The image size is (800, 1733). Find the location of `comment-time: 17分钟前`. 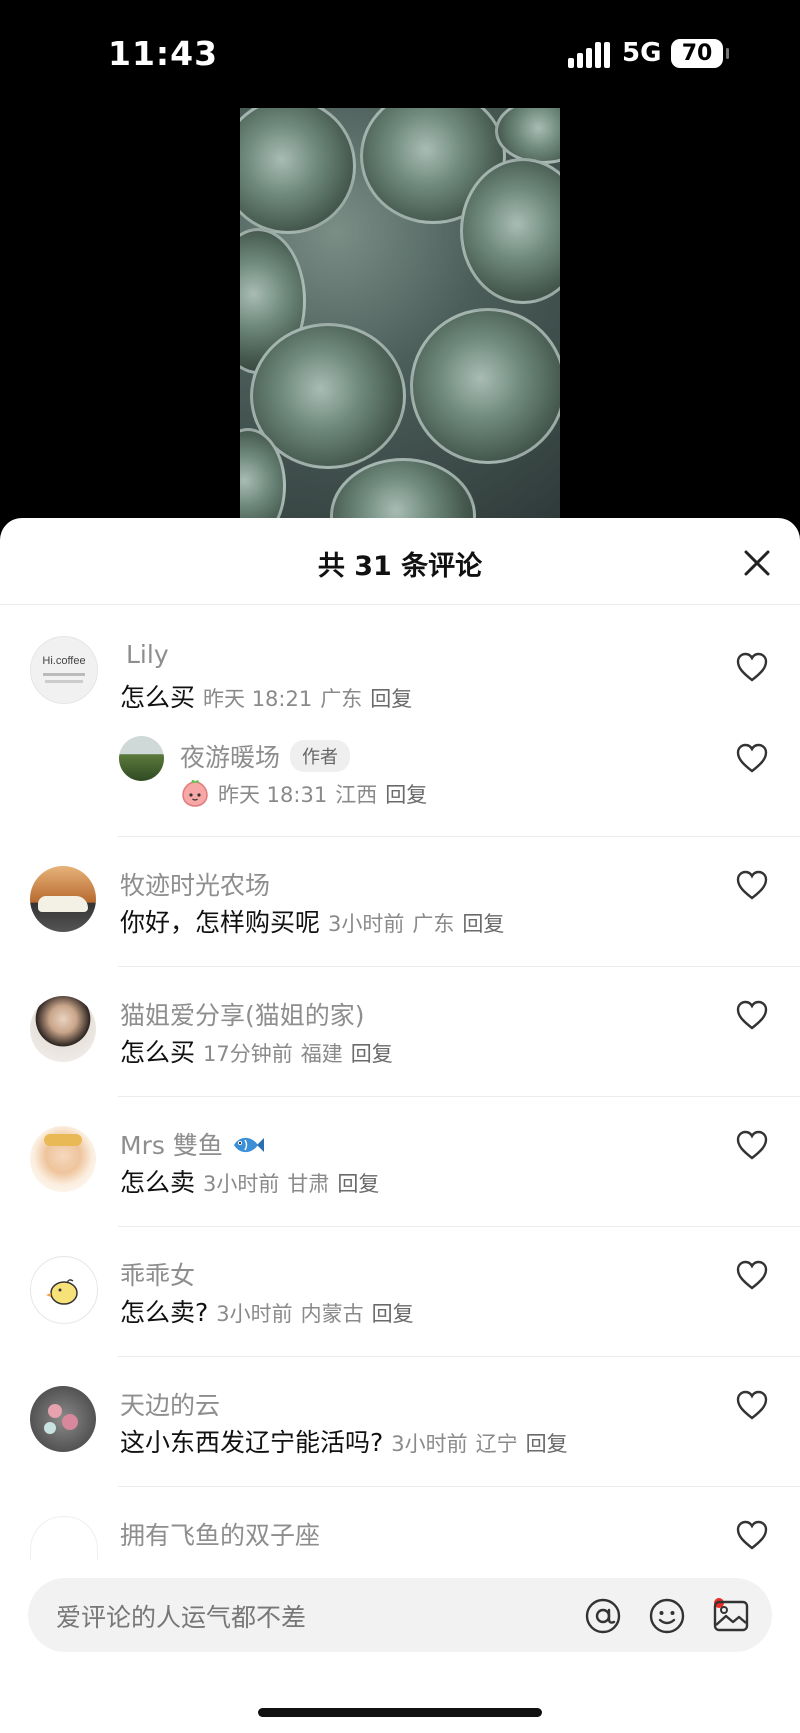

comment-time: 17分钟前 is located at coordinates (248, 1054).